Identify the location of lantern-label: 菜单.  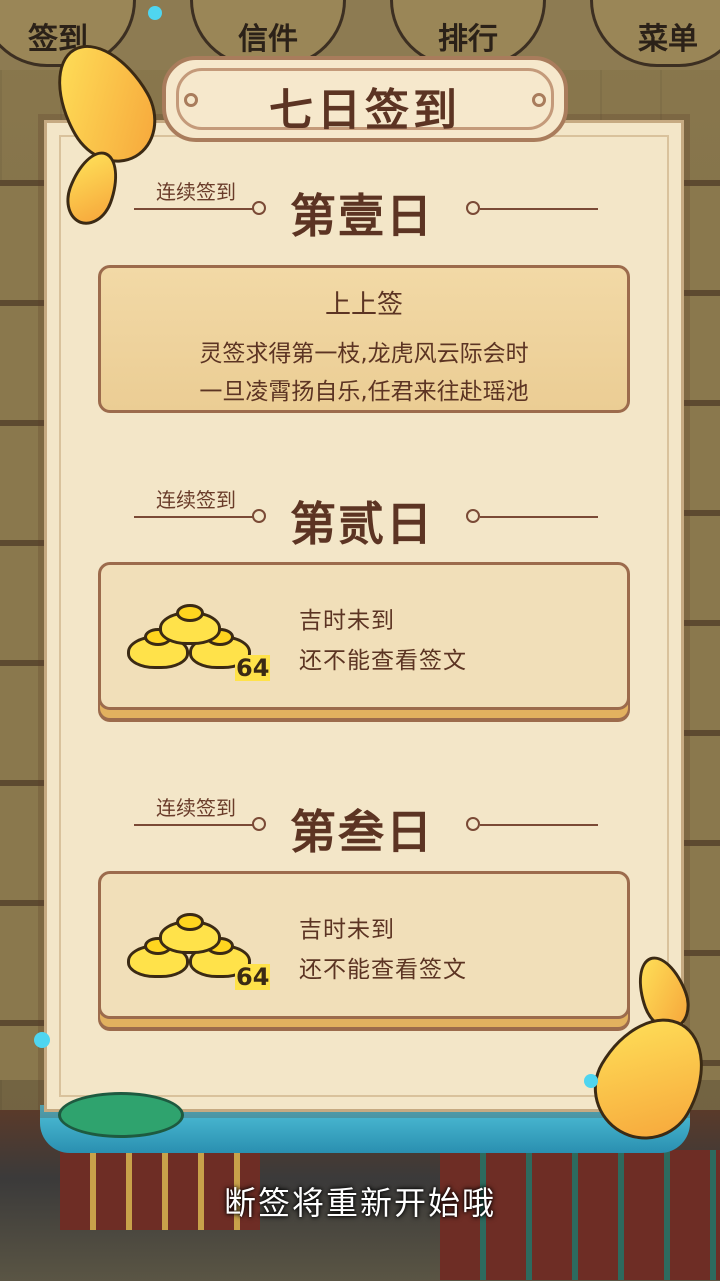
(668, 39).